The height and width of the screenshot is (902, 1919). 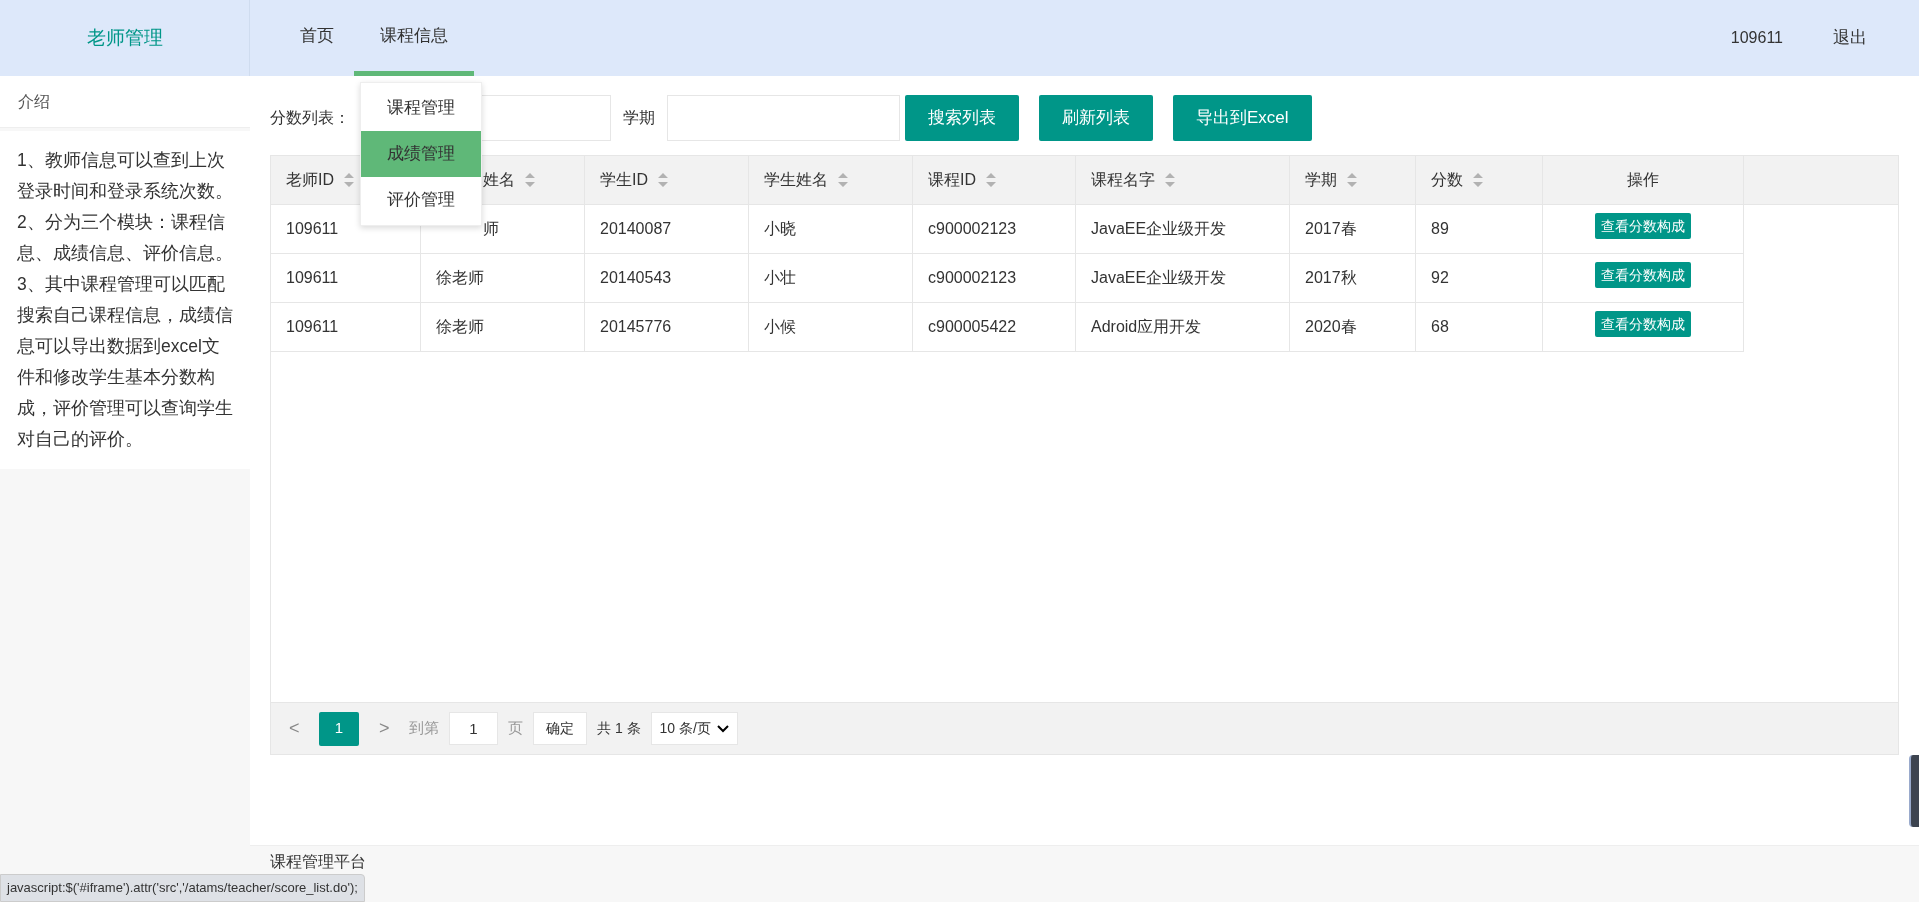 What do you see at coordinates (783, 118) in the screenshot?
I see `term-field` at bounding box center [783, 118].